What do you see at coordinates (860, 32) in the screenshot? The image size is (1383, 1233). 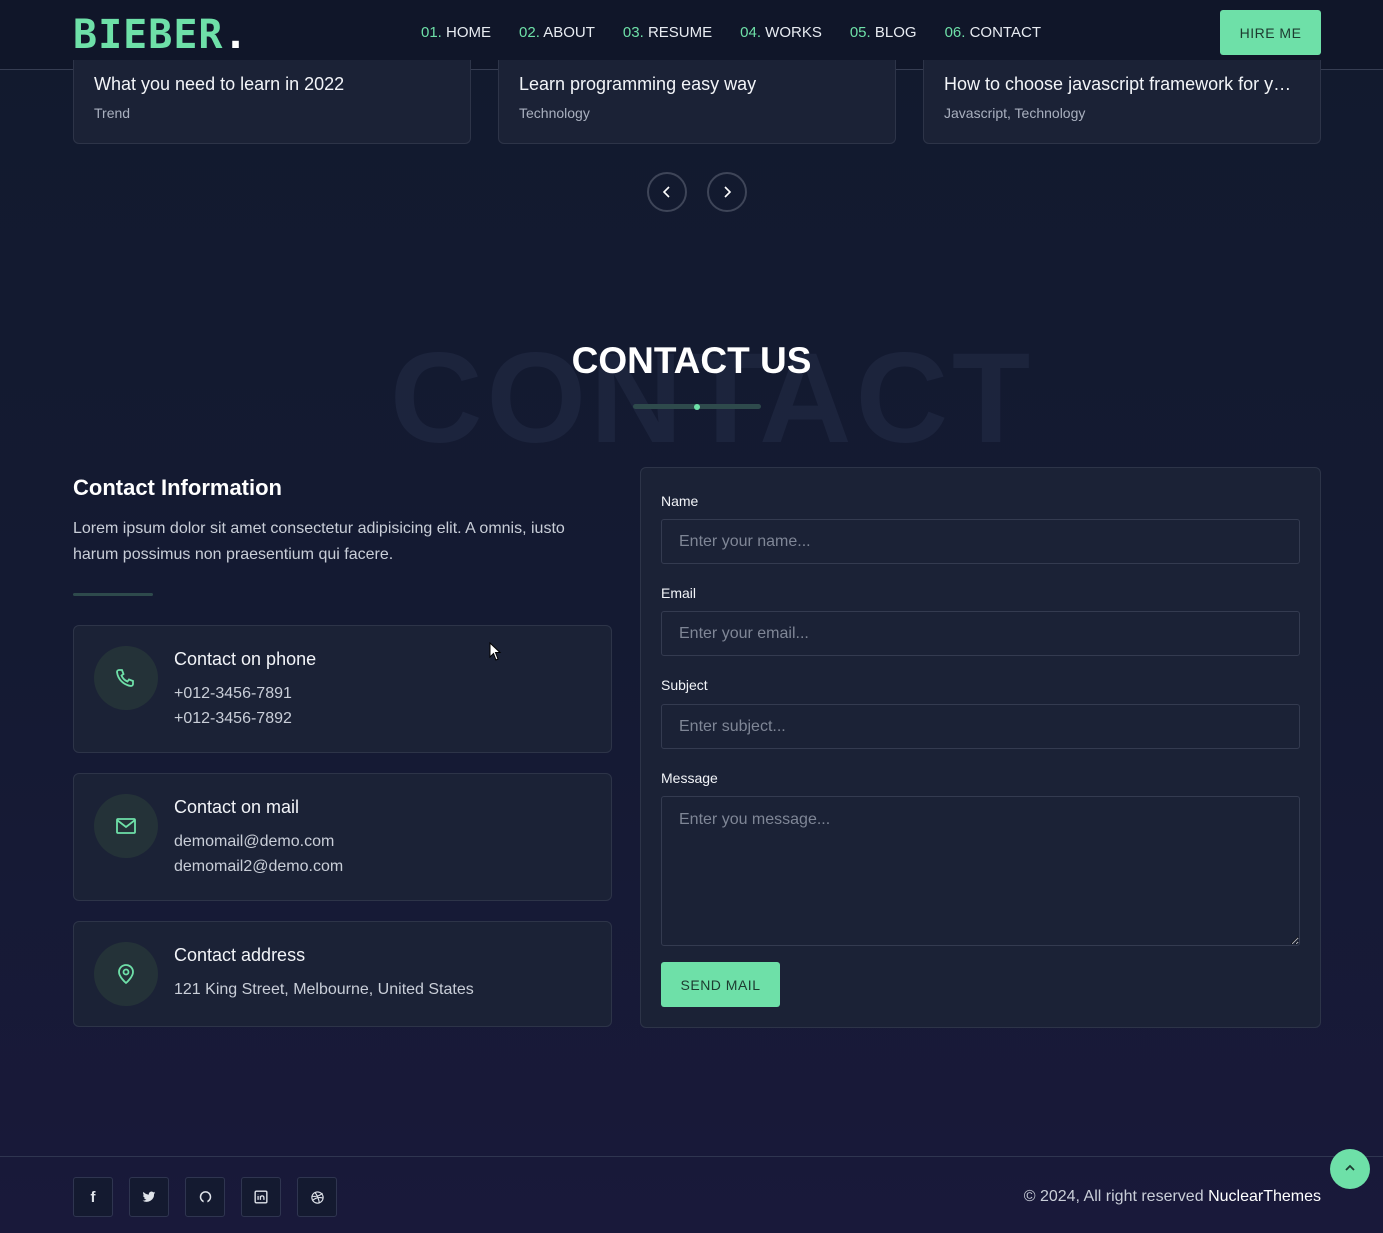 I see `nav-num: 05.` at bounding box center [860, 32].